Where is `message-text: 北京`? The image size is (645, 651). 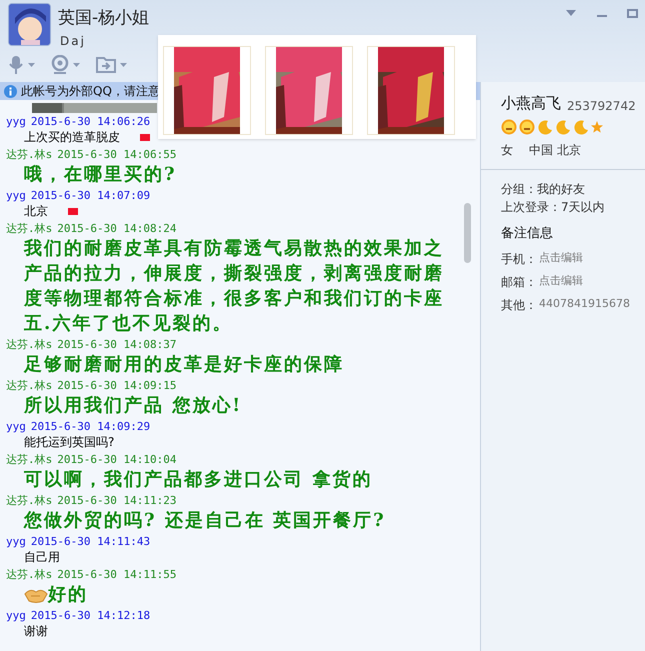 message-text: 北京 is located at coordinates (36, 211).